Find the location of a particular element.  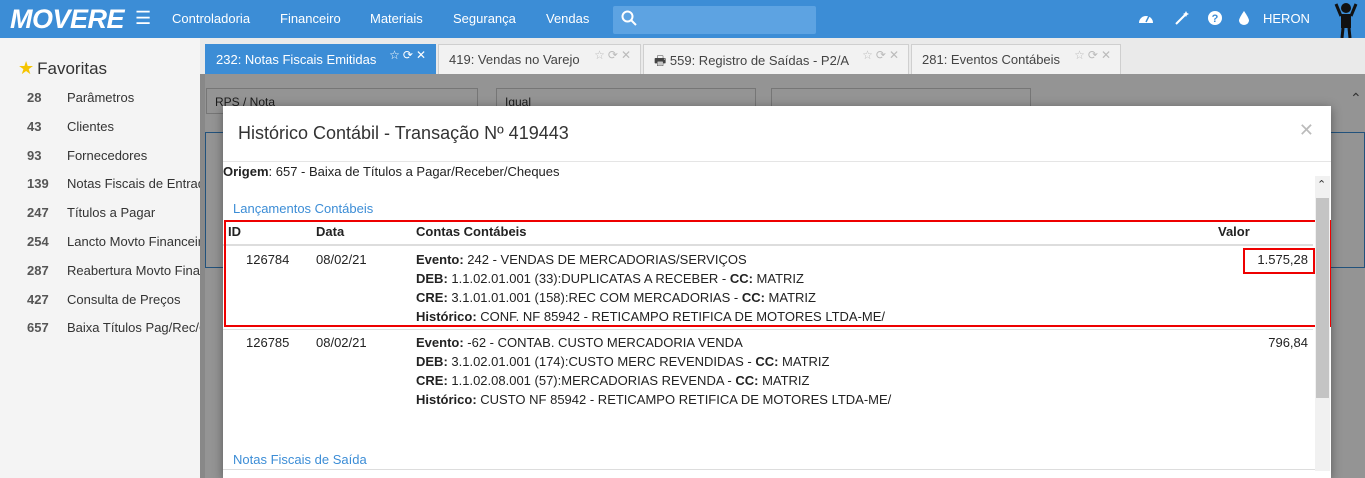

favorites-title: ★ Favoritas is located at coordinates (63, 68).